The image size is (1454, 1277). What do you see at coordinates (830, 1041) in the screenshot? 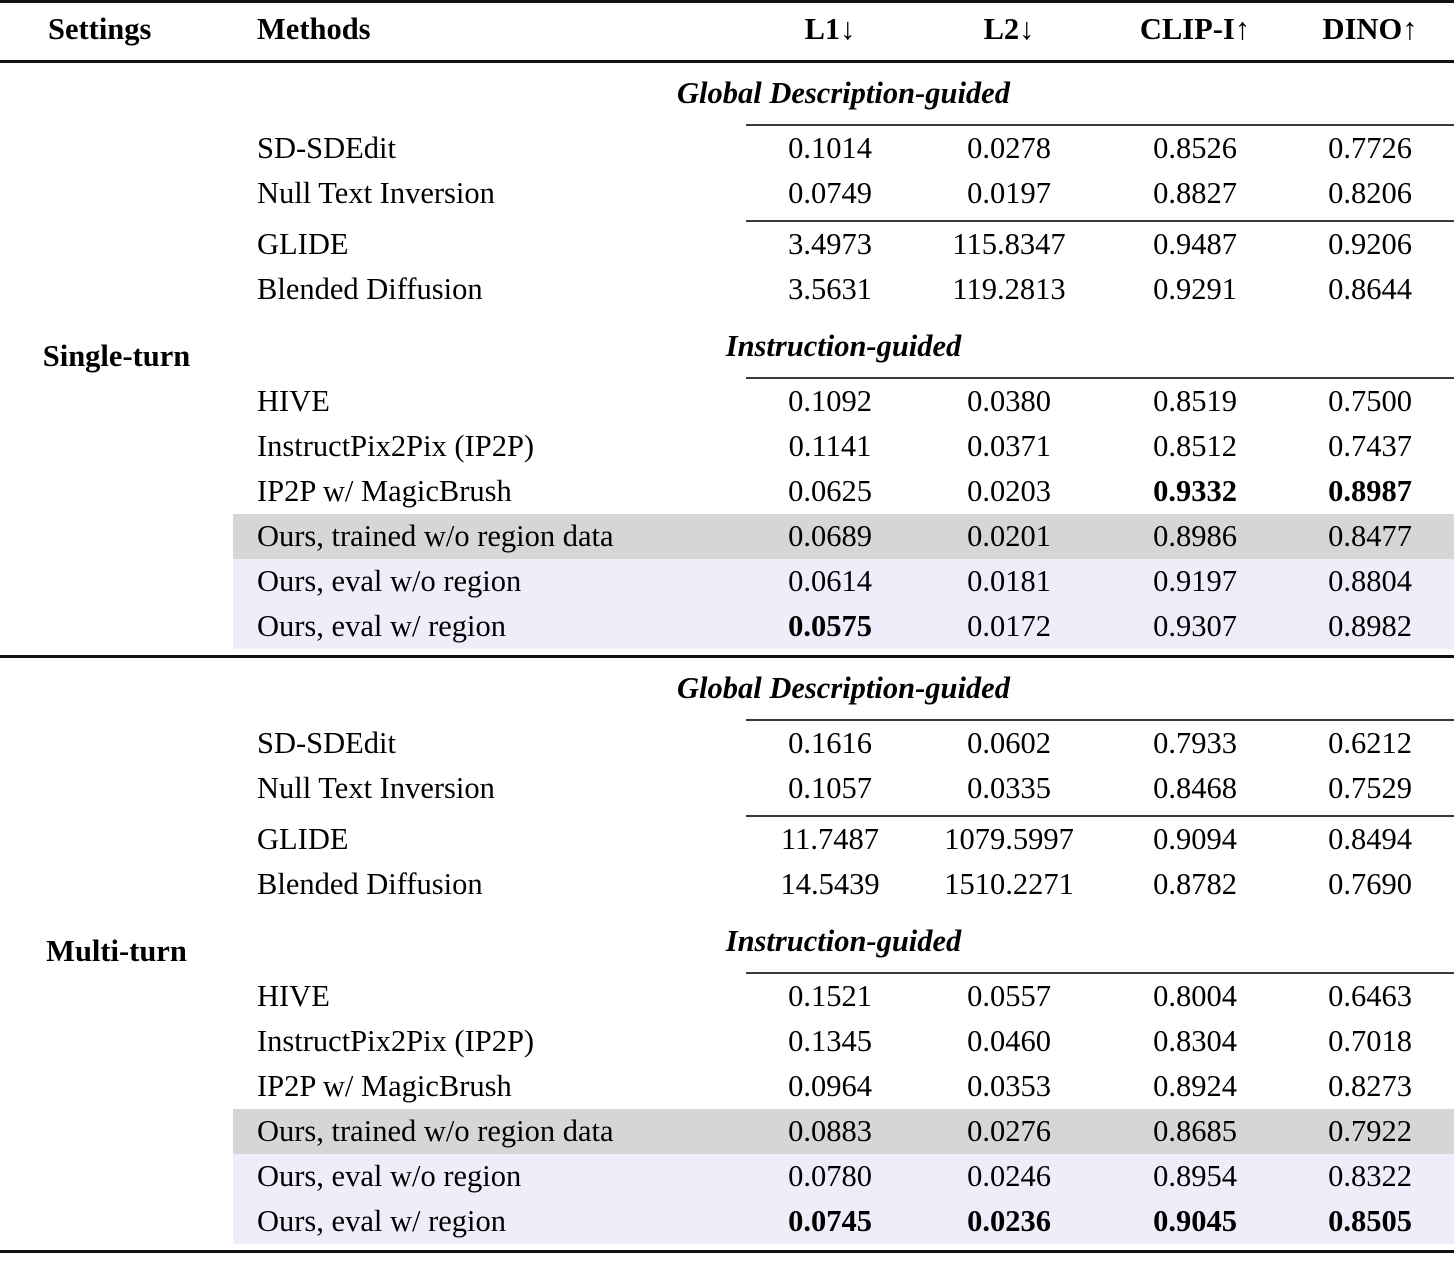
I see `l1-value-cell: 0.1345` at bounding box center [830, 1041].